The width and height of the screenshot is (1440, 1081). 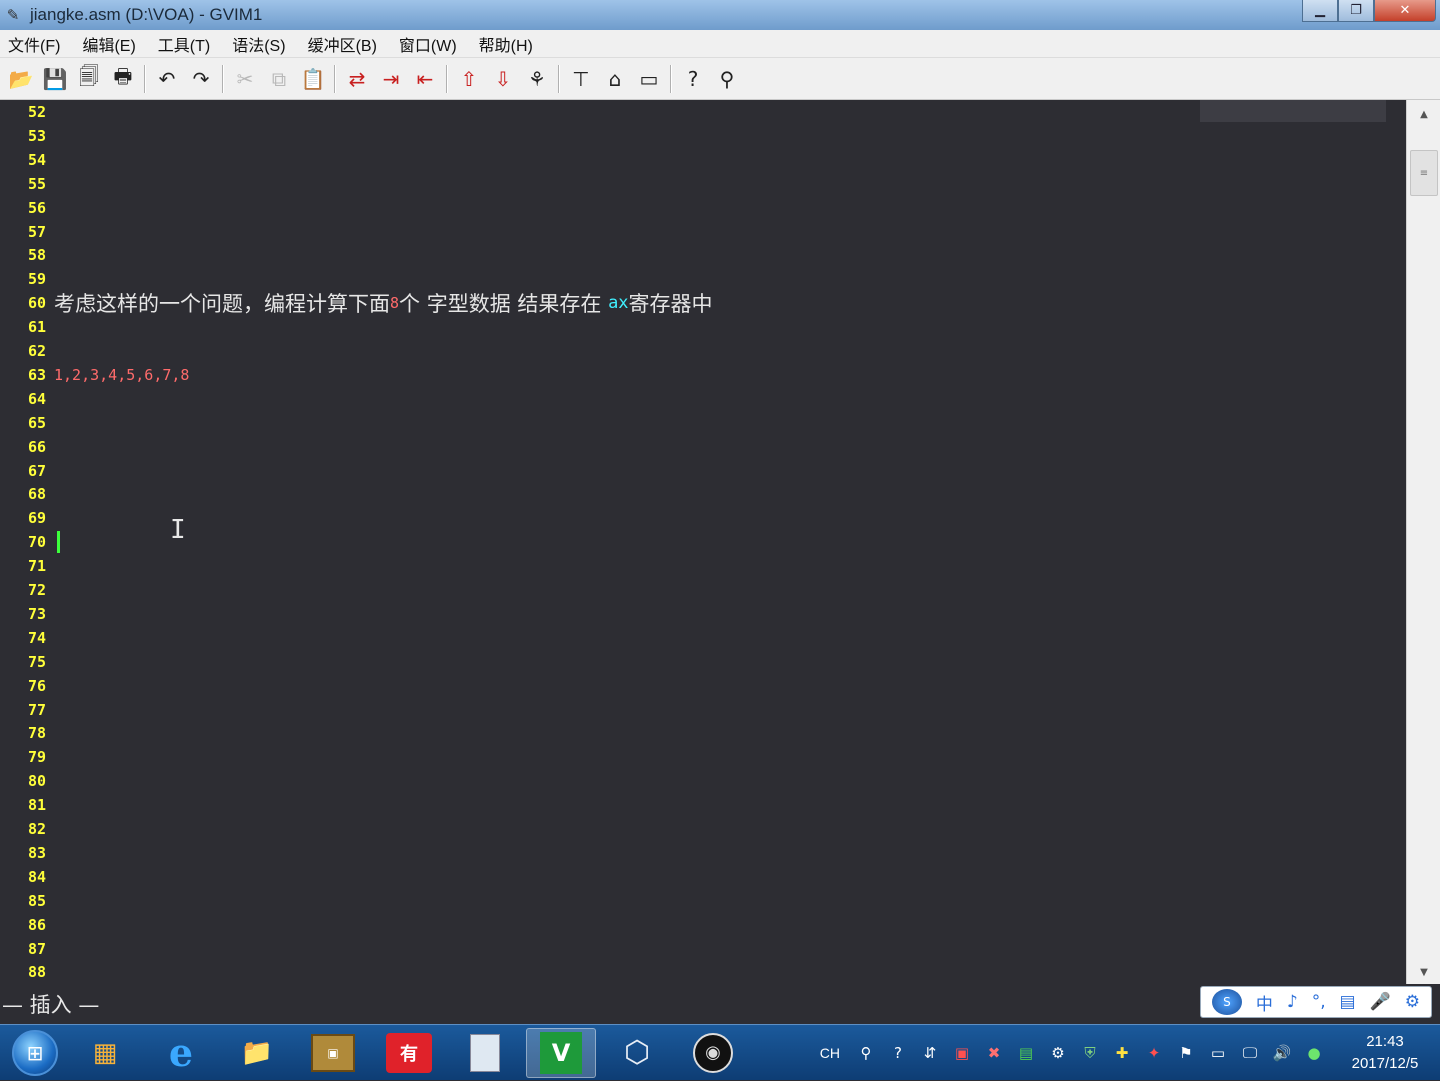 I want to click on tool-tray-icon: ✖, so click(x=994, y=1053).